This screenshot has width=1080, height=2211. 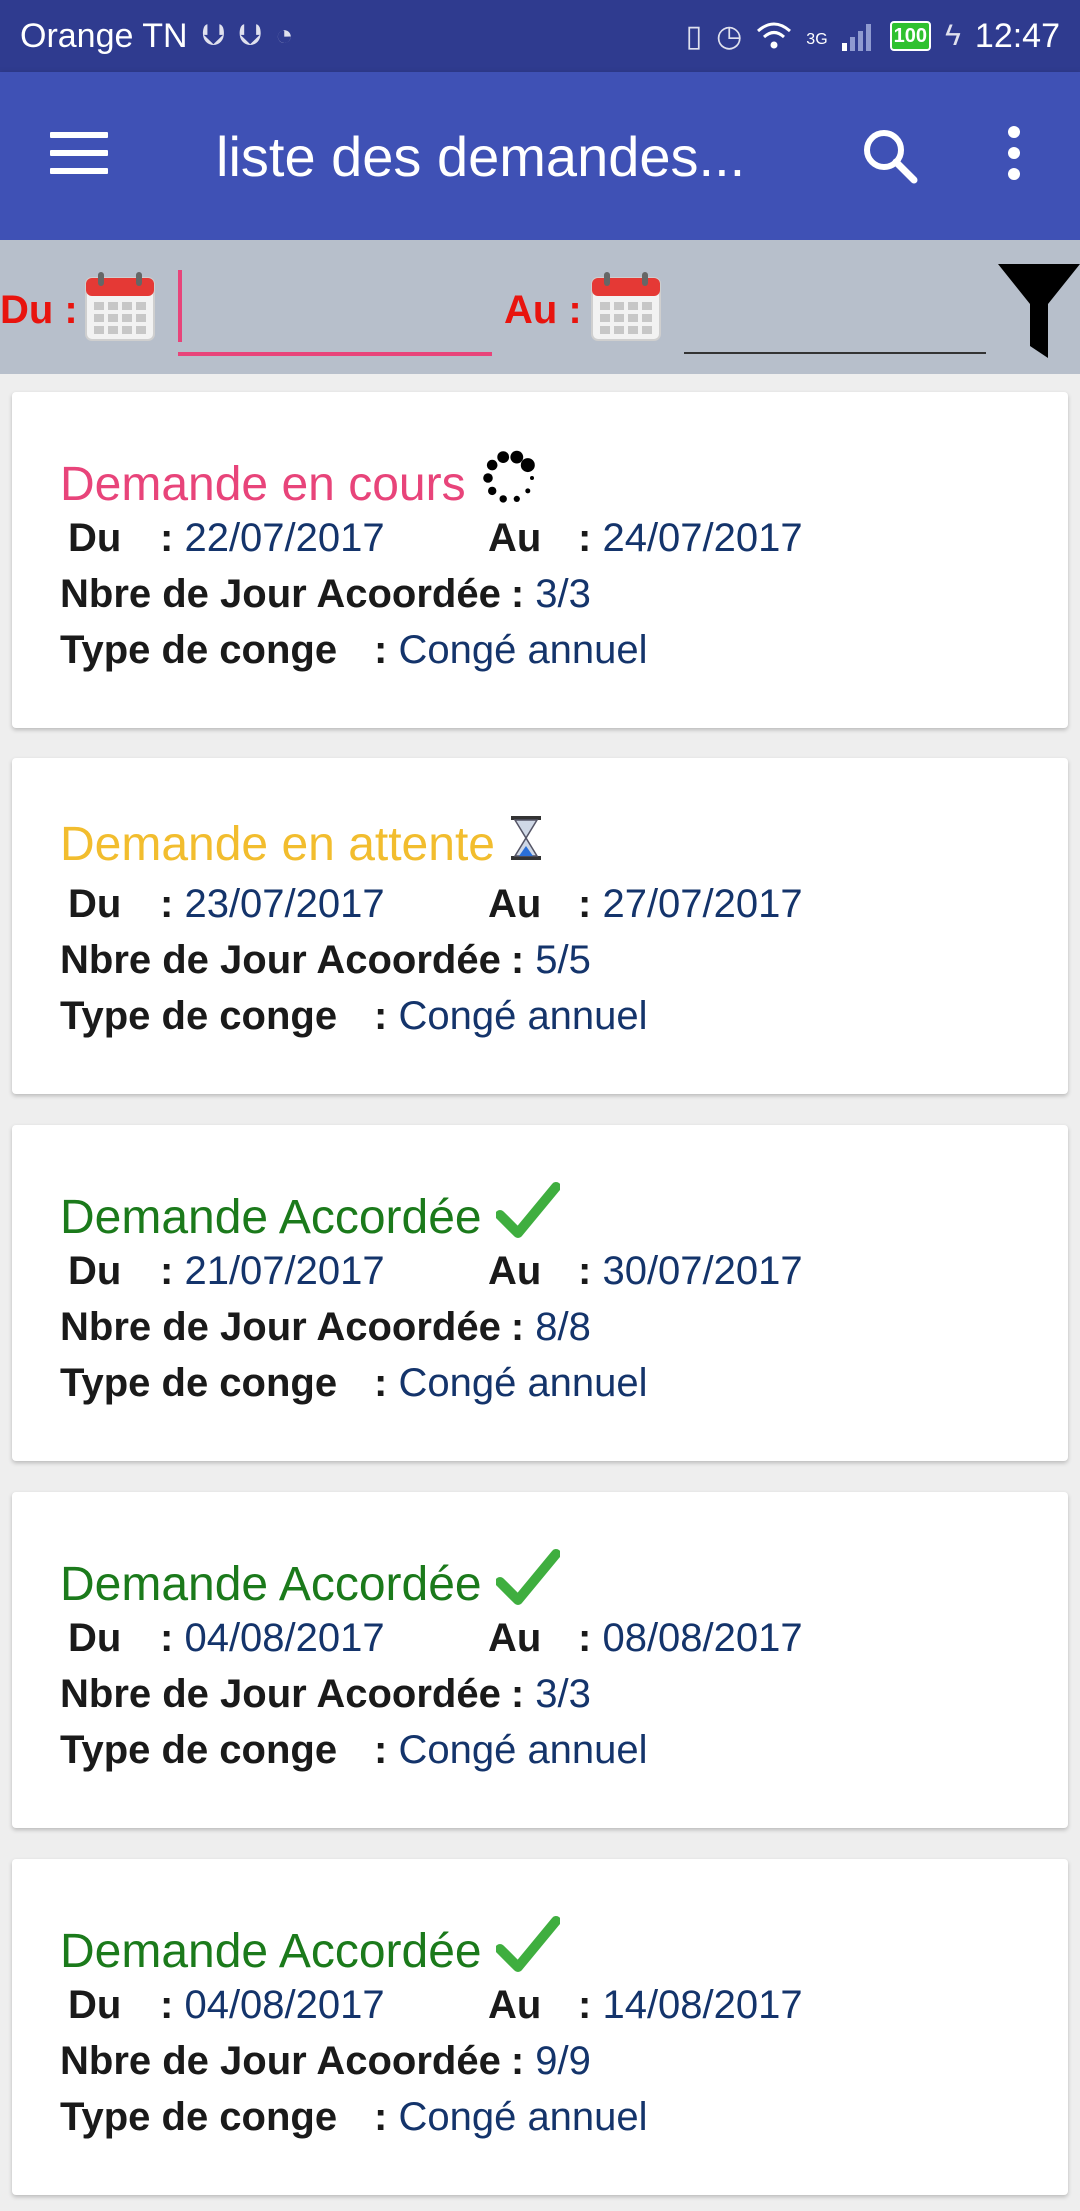 I want to click on to-label: Au :, so click(x=543, y=310).